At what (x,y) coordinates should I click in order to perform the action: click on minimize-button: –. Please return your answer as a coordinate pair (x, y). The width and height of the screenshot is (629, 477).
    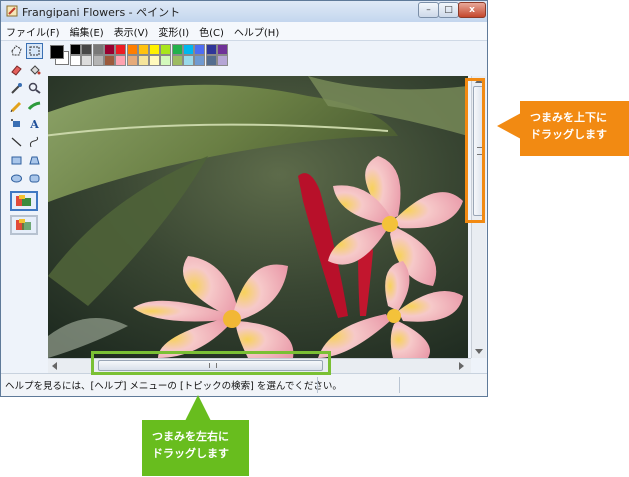
    Looking at the image, I should click on (428, 10).